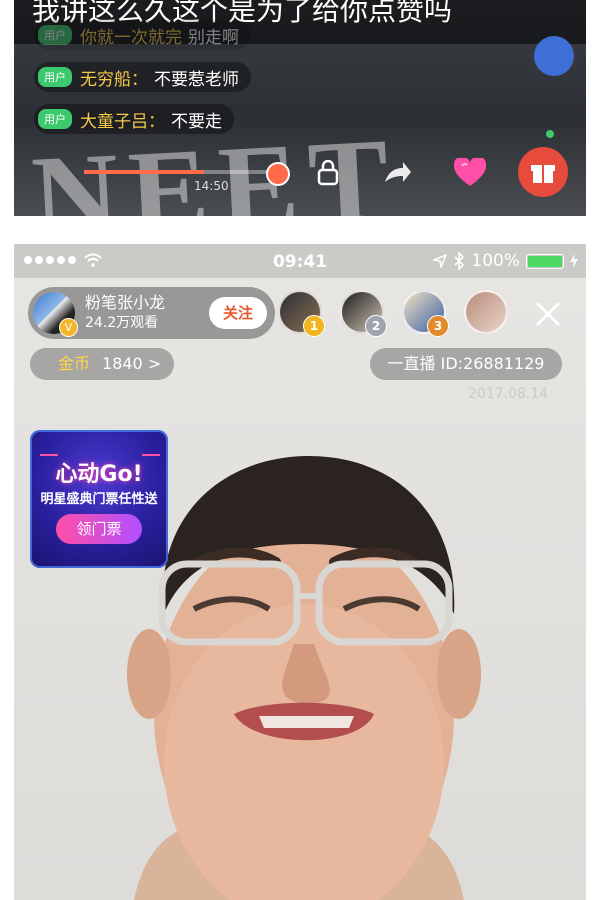 This screenshot has width=600, height=900. What do you see at coordinates (486, 312) in the screenshot?
I see `top-viewer-avatar` at bounding box center [486, 312].